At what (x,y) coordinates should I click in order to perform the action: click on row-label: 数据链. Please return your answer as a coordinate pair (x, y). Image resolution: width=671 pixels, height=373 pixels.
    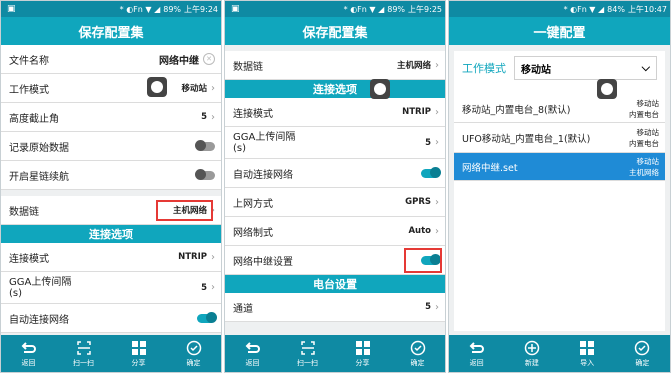
    Looking at the image, I should click on (248, 67).